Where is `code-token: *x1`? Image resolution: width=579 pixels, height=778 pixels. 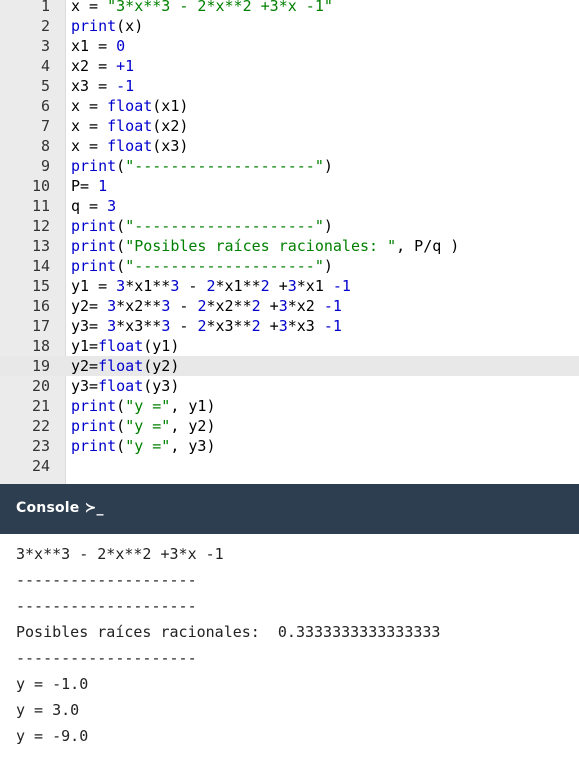
code-token: *x1 is located at coordinates (314, 286).